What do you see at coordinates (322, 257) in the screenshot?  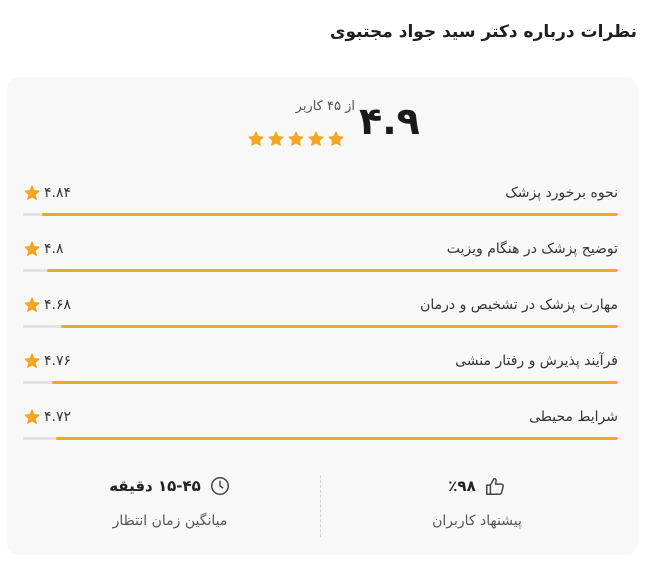 I see `criterion-row: توضیح پزشک در هنگام ویزیت ۴.۸` at bounding box center [322, 257].